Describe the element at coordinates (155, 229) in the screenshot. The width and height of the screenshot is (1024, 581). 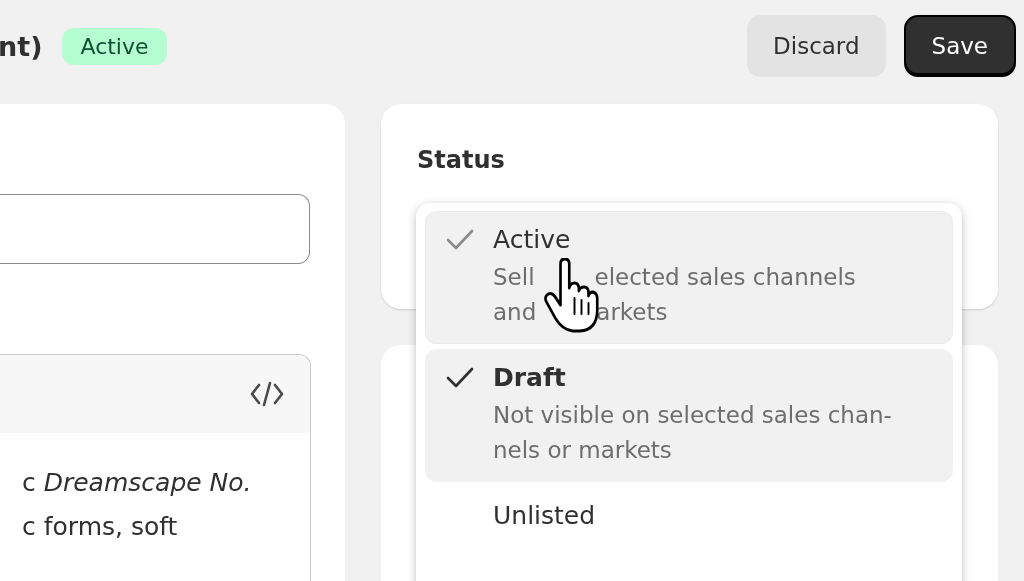
I see `input-field` at that location.